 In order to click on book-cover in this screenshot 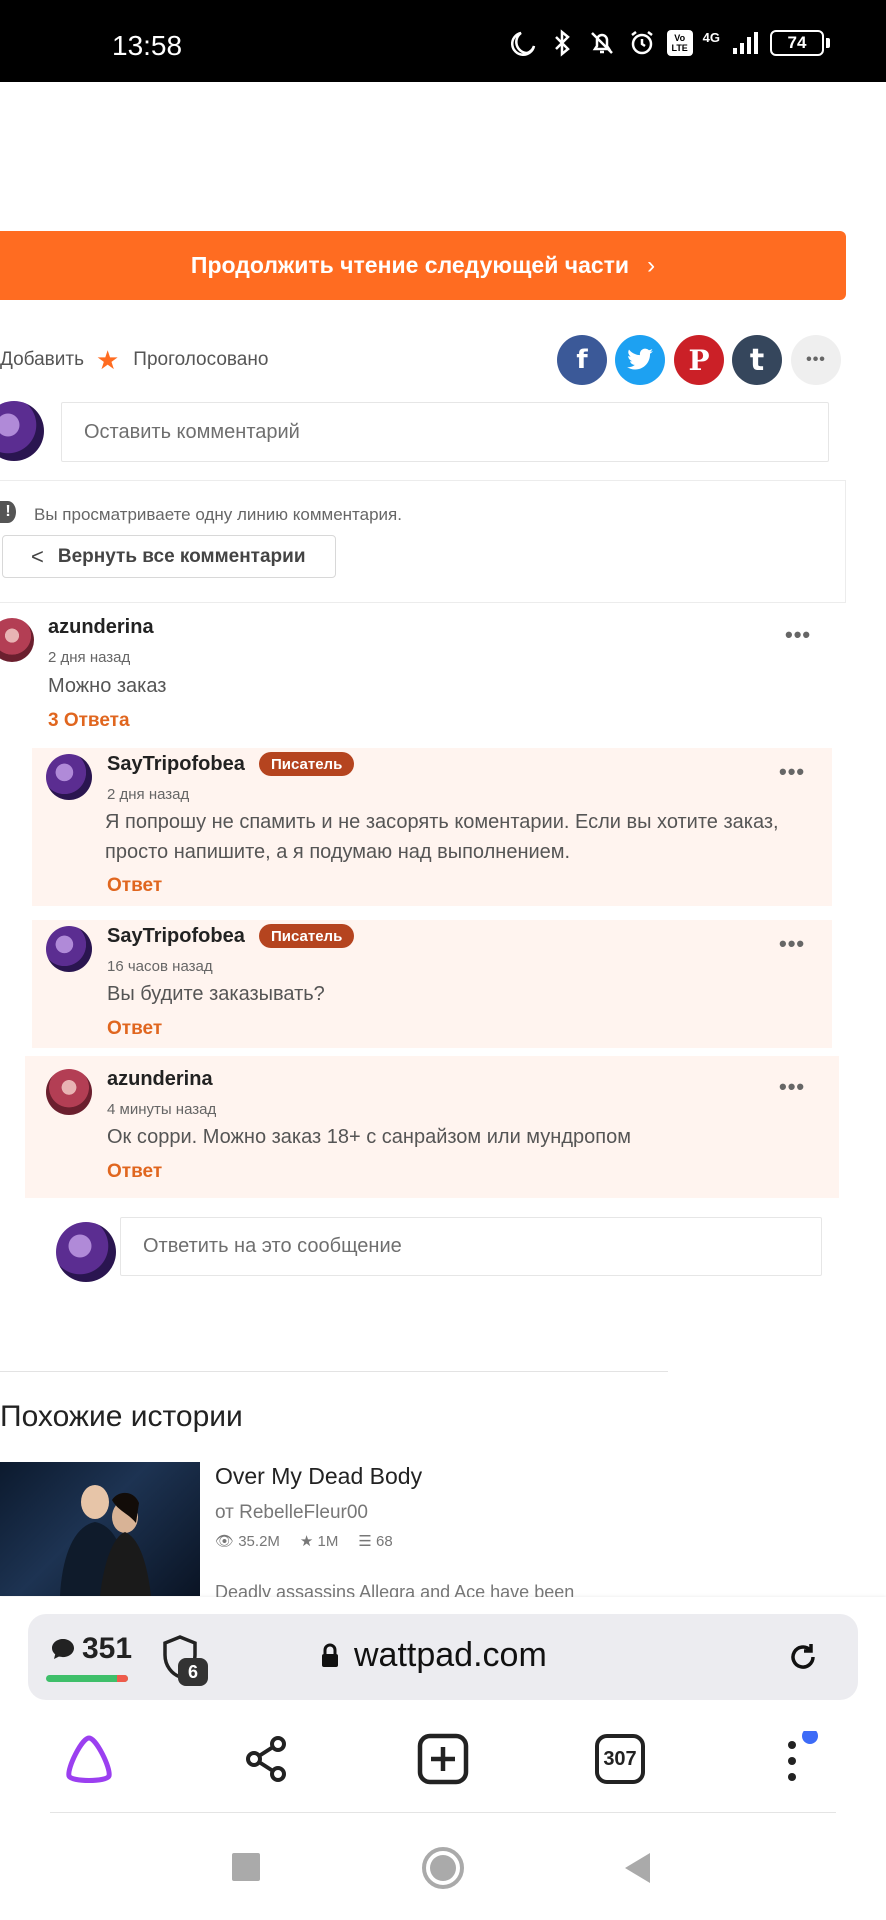, I will do `click(100, 1529)`.